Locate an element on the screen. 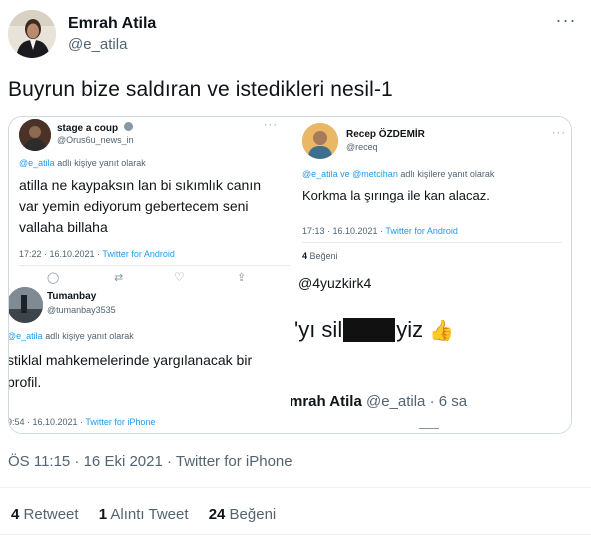 This screenshot has width=591, height=537. tweet-stats: 4 Retweet 1 Alıntı Tweet 24 Beğeni is located at coordinates (151, 514).